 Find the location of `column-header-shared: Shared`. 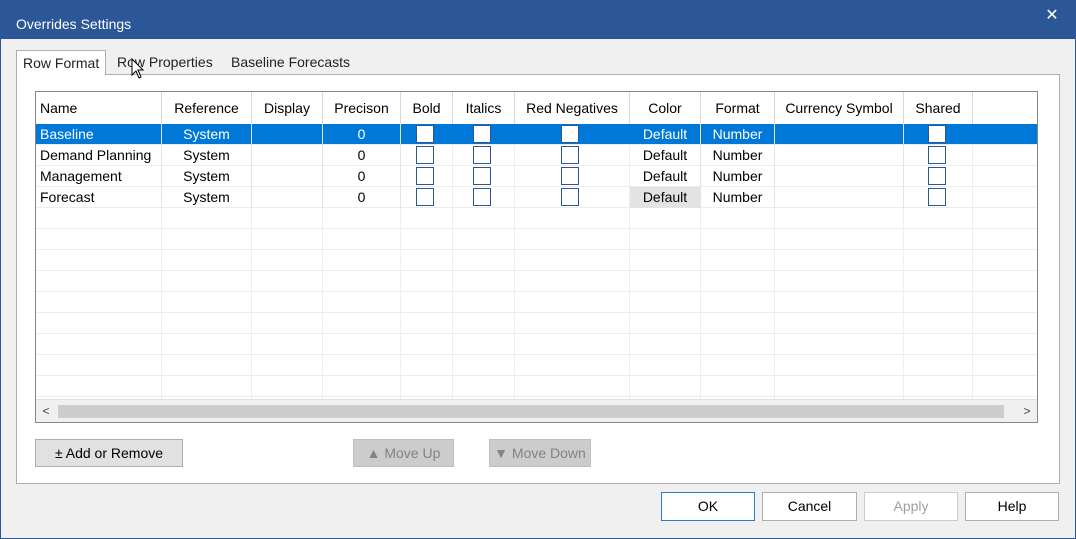

column-header-shared: Shared is located at coordinates (938, 108).